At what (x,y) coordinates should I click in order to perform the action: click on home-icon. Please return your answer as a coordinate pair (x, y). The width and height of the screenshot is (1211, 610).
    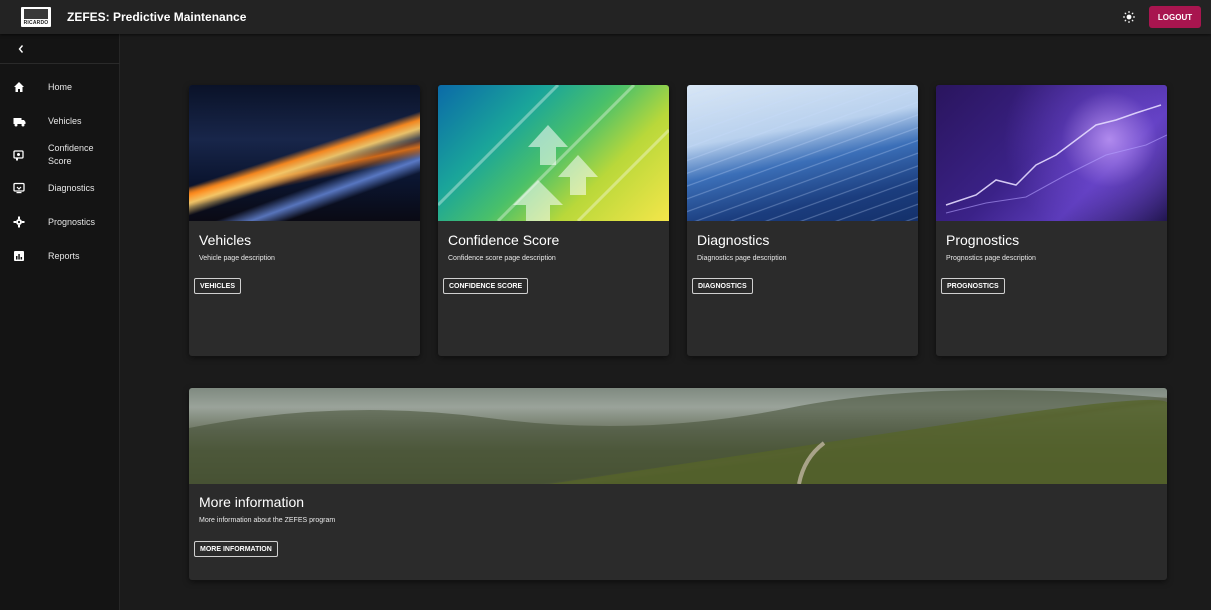
    Looking at the image, I should click on (19, 87).